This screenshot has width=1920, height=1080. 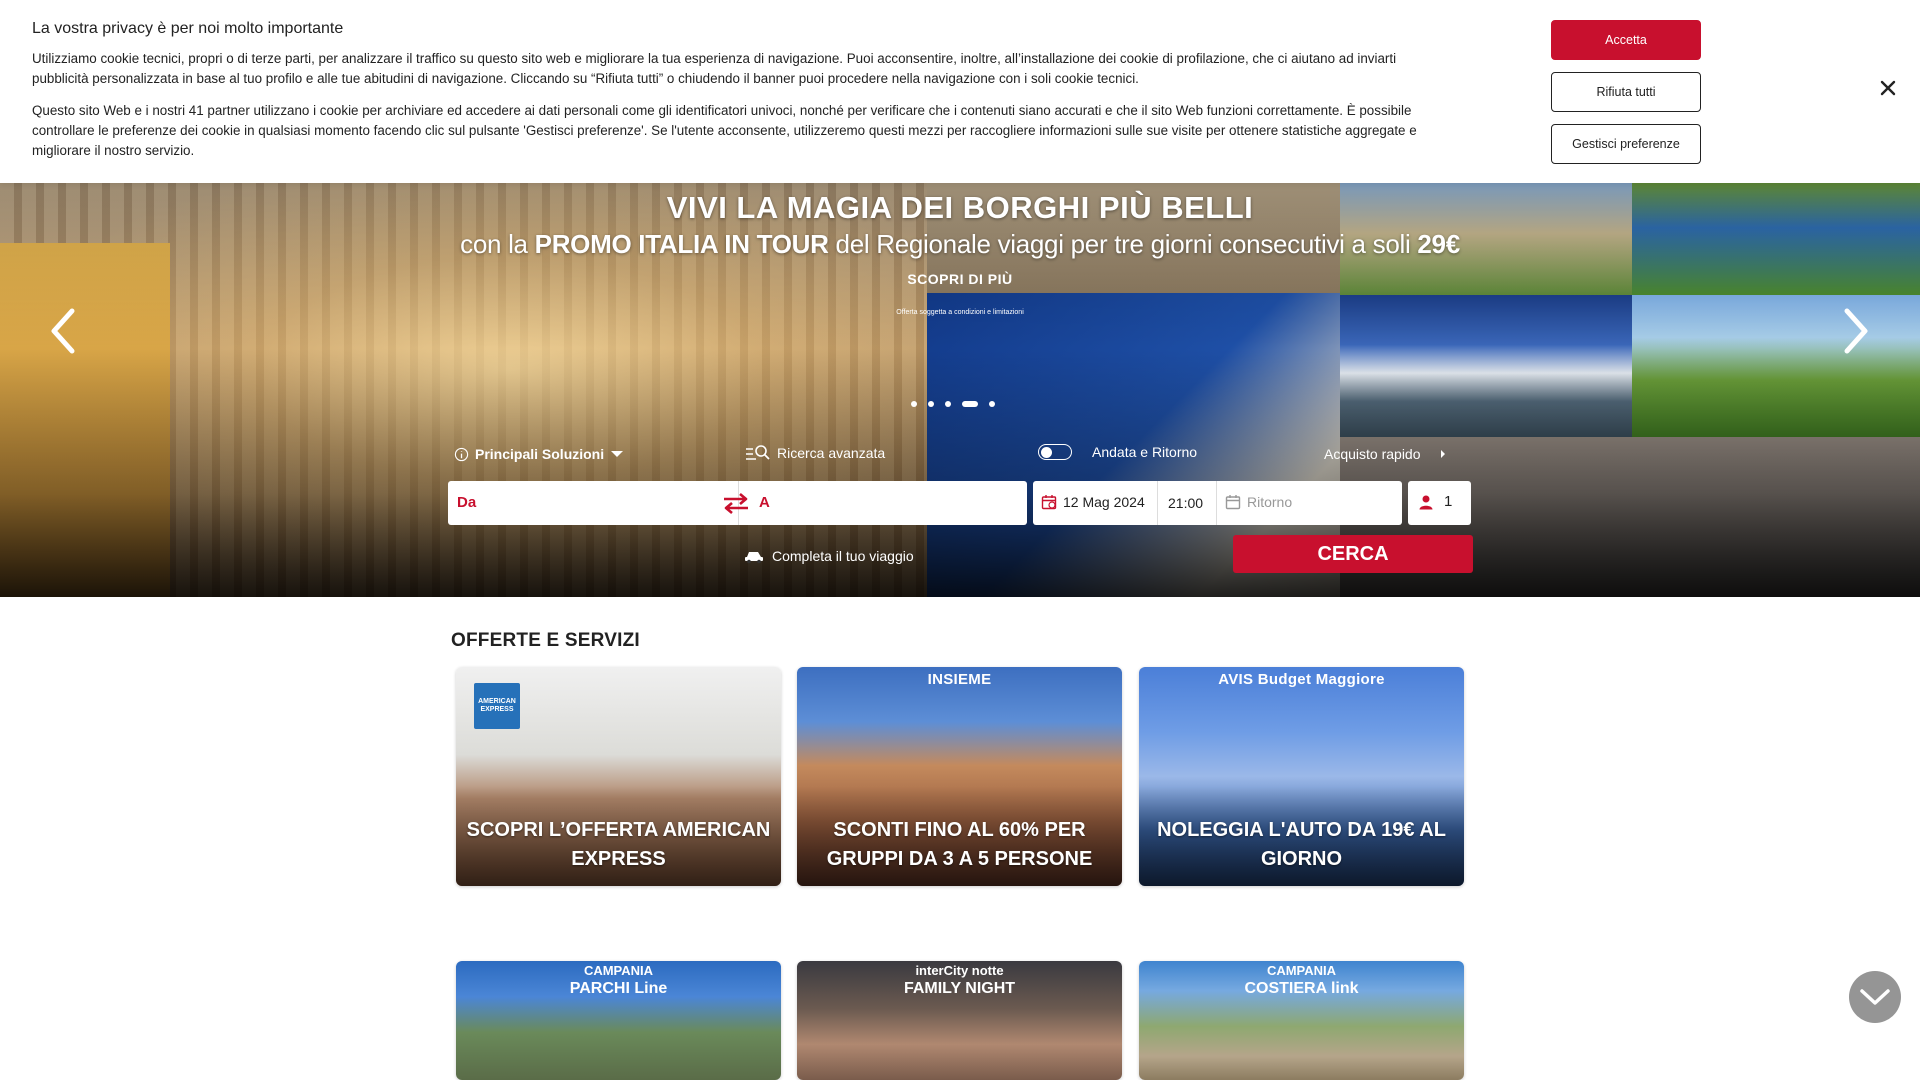 I want to click on route-fields: Da A, so click(x=737, y=503).